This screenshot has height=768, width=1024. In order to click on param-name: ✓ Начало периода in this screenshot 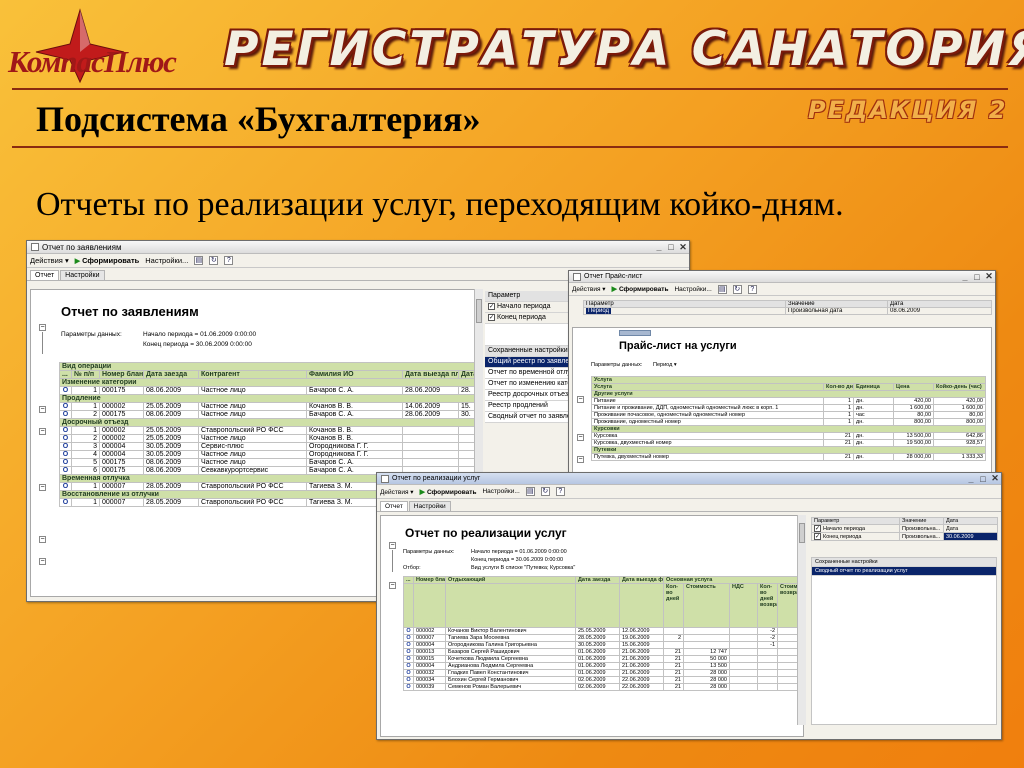, I will do `click(855, 528)`.